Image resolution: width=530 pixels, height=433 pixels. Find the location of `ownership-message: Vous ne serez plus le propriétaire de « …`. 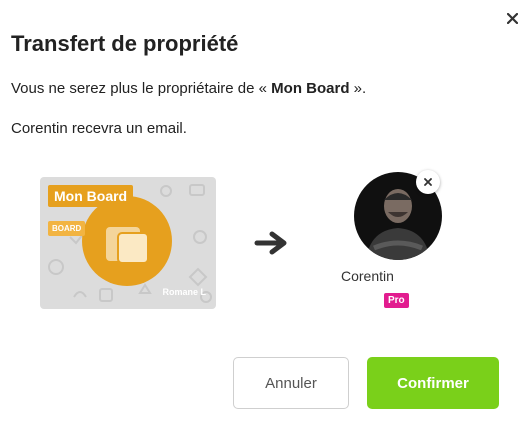

ownership-message: Vous ne serez plus le propriétaire de « … is located at coordinates (188, 88).